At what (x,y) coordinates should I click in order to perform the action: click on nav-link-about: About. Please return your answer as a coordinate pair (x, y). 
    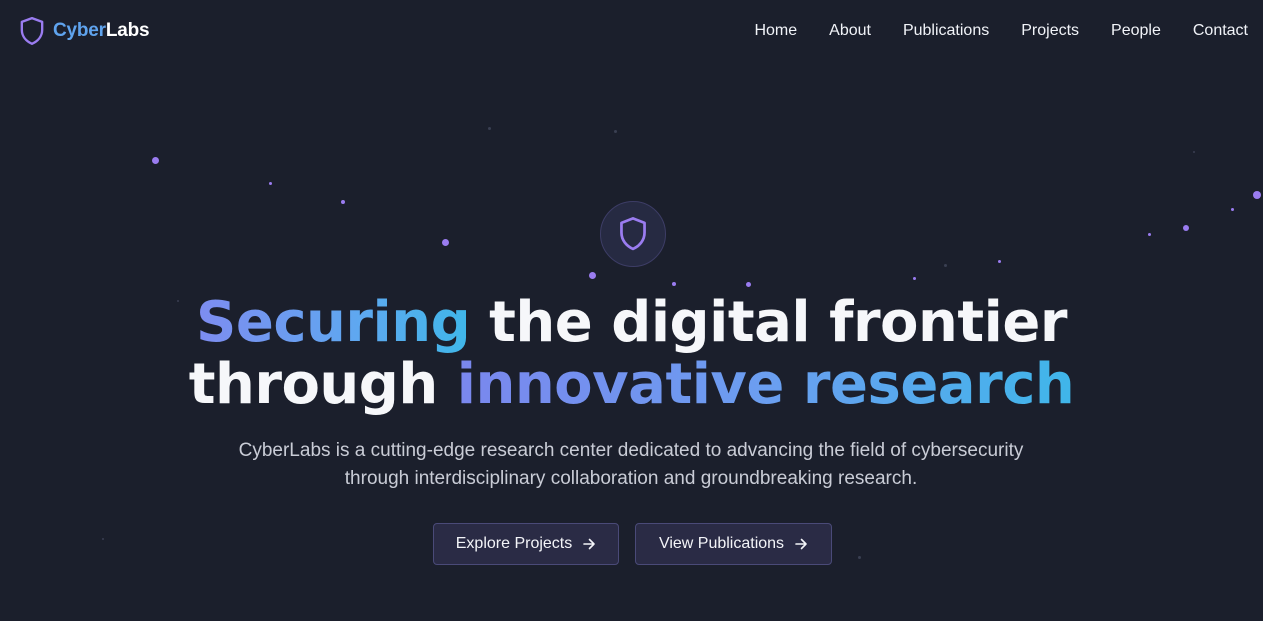
    Looking at the image, I should click on (850, 31).